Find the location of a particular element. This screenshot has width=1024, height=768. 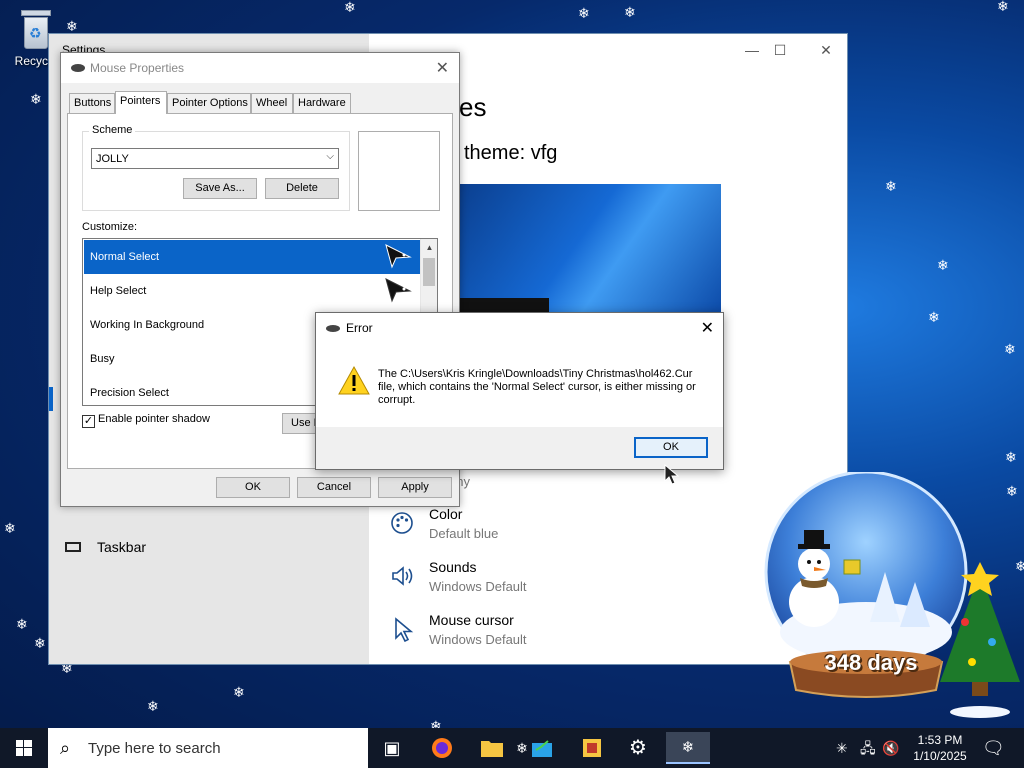

cancel-button: Cancel is located at coordinates (334, 487).